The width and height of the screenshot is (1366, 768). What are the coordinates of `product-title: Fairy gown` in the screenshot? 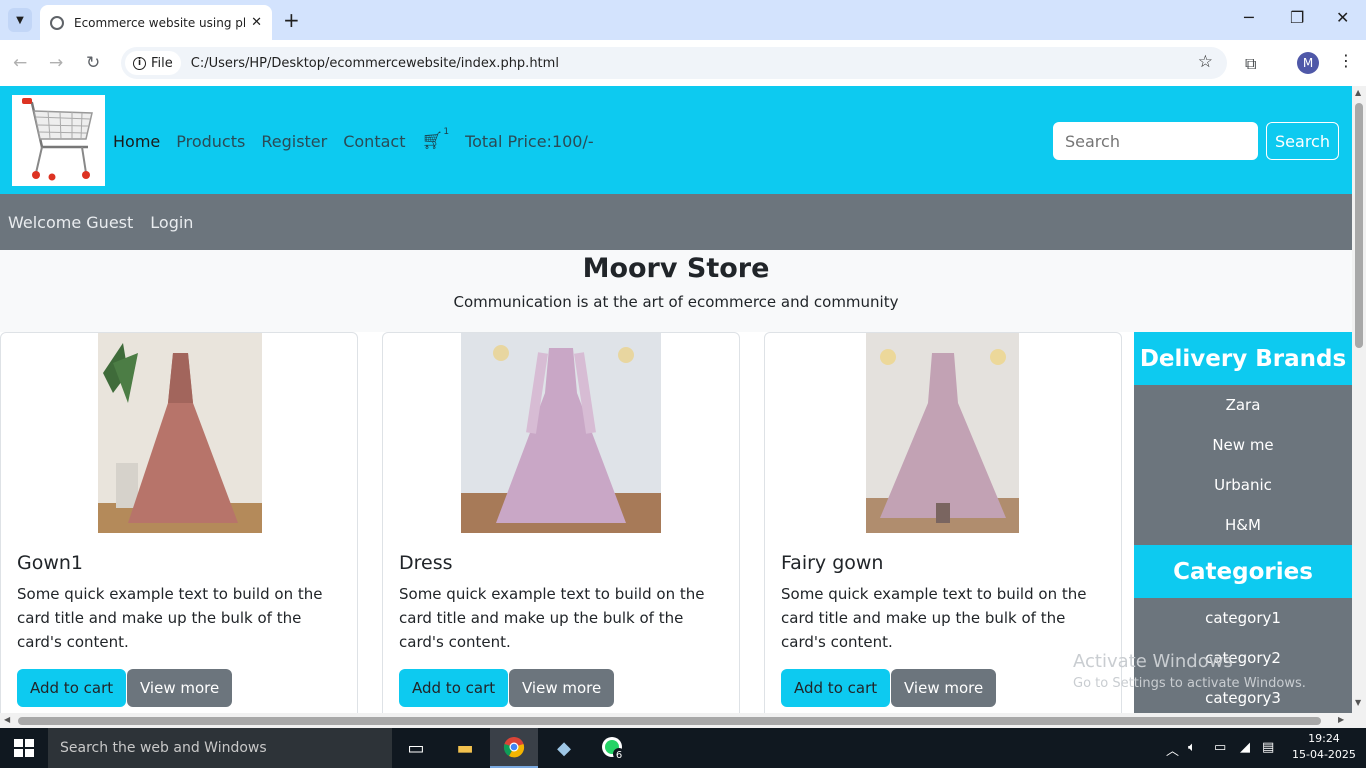 It's located at (832, 563).